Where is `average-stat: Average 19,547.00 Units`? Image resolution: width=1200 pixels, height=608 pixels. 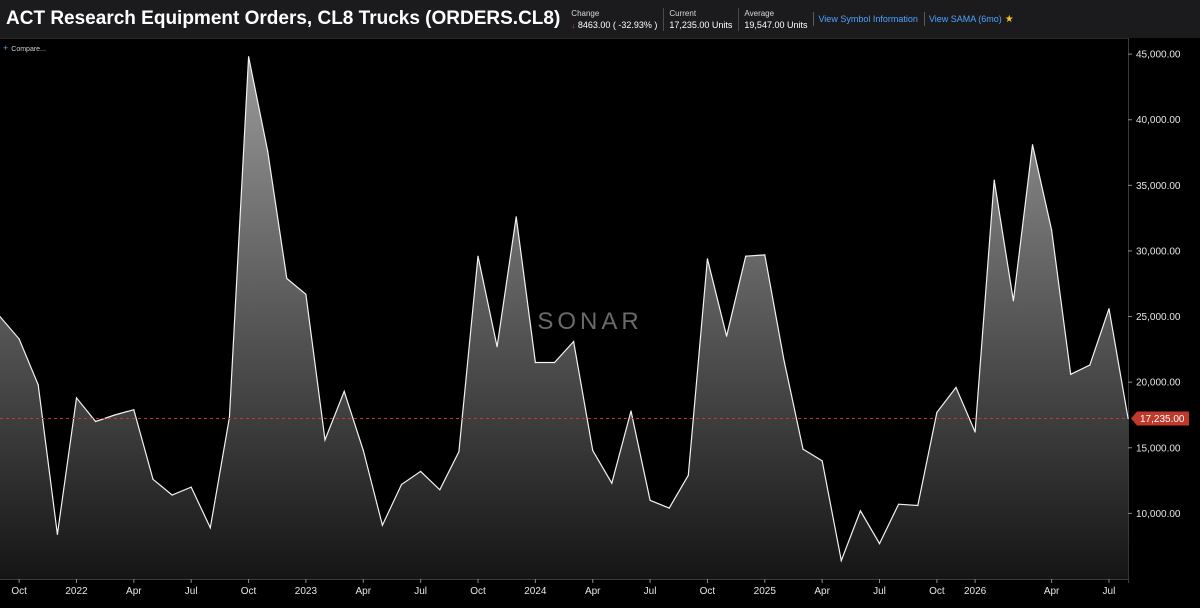
average-stat: Average 19,547.00 Units is located at coordinates (773, 19).